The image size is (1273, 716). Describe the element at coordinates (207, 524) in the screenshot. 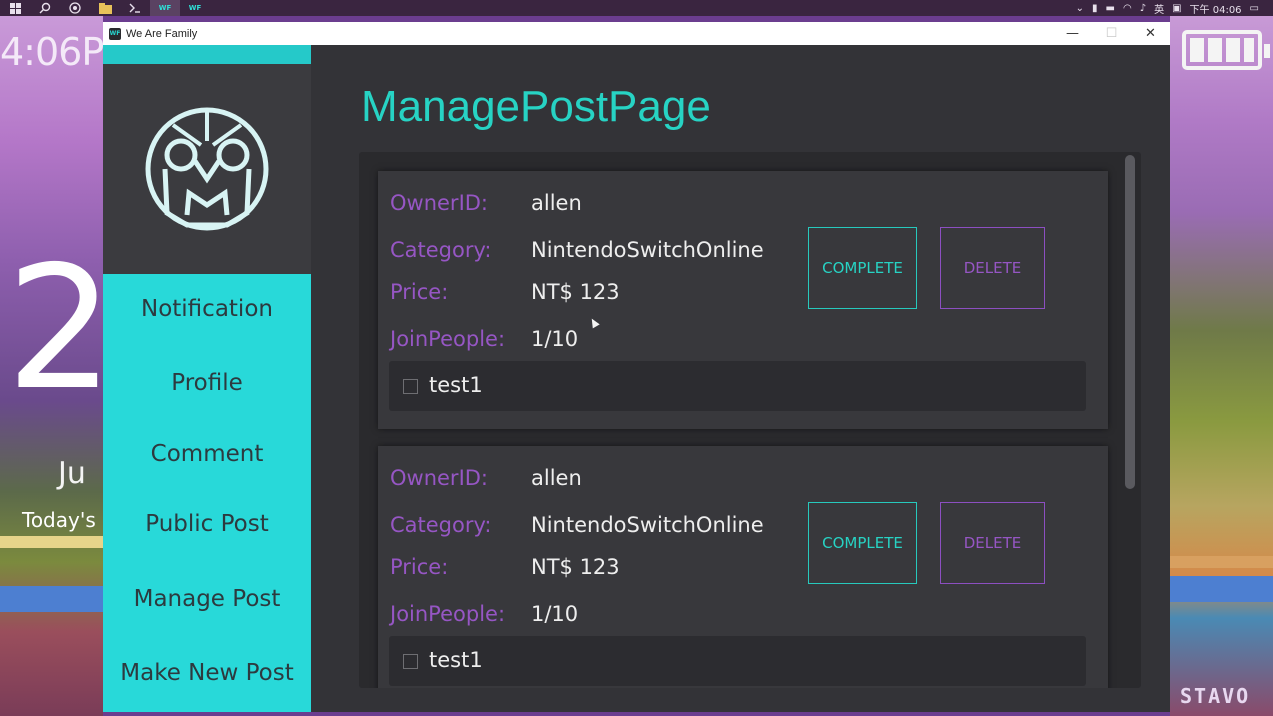

I see `sidebar-item-public-post: Public Post` at that location.